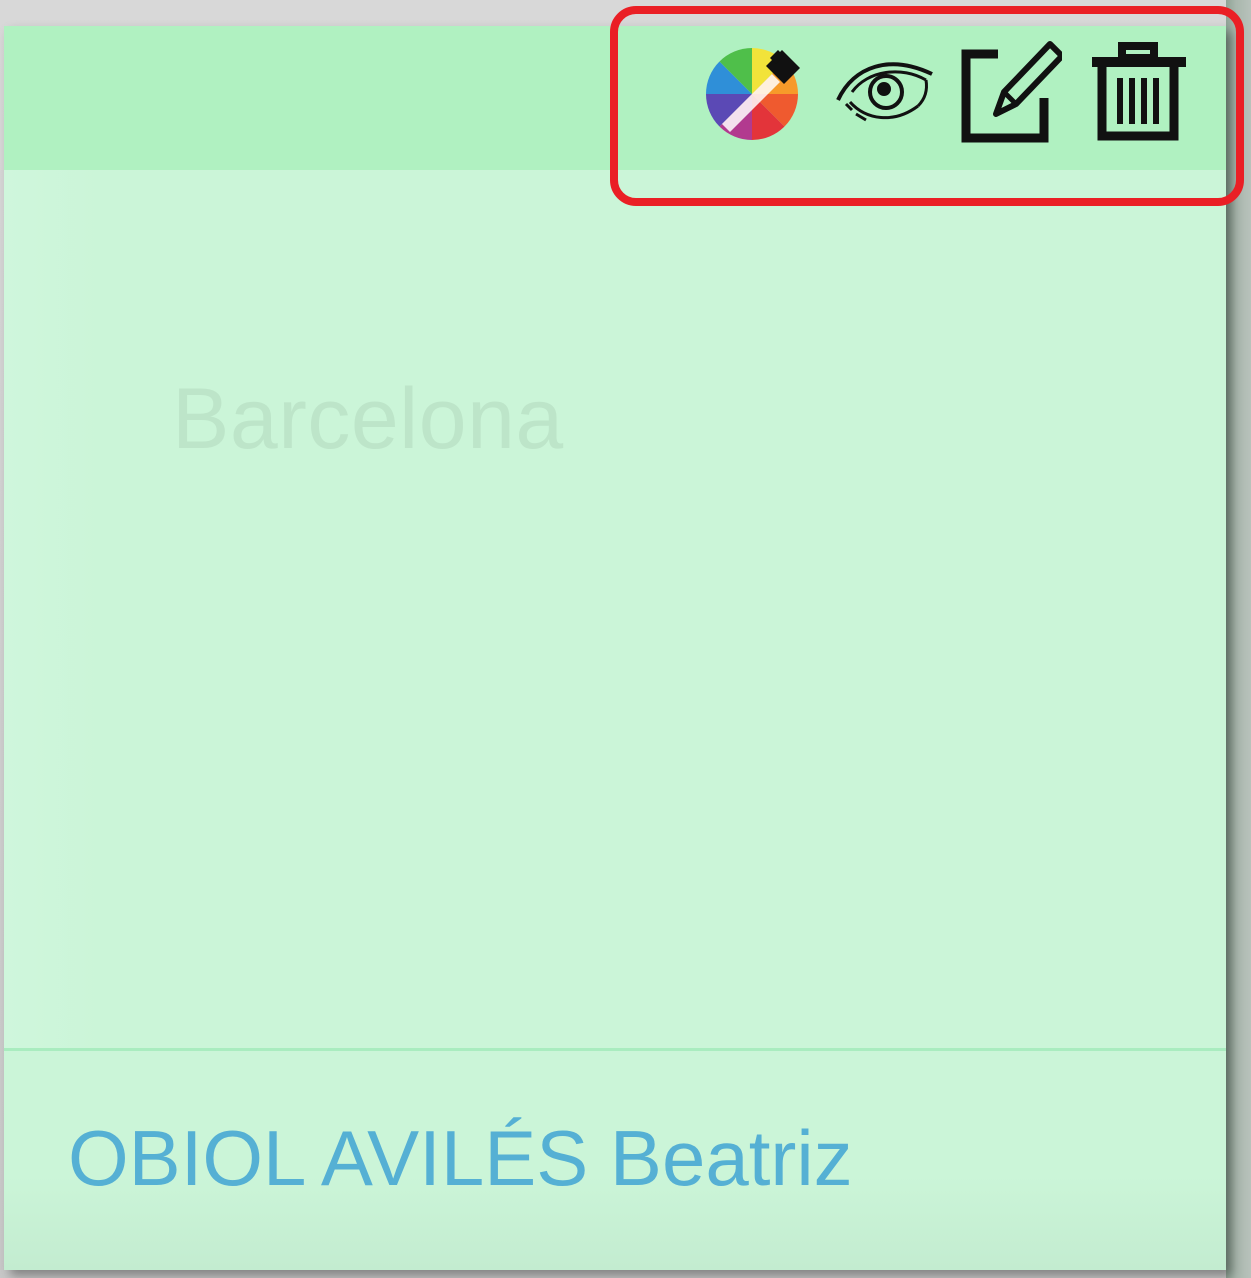 The image size is (1251, 1278). Describe the element at coordinates (52, 610) in the screenshot. I see `card-body-margin` at that location.